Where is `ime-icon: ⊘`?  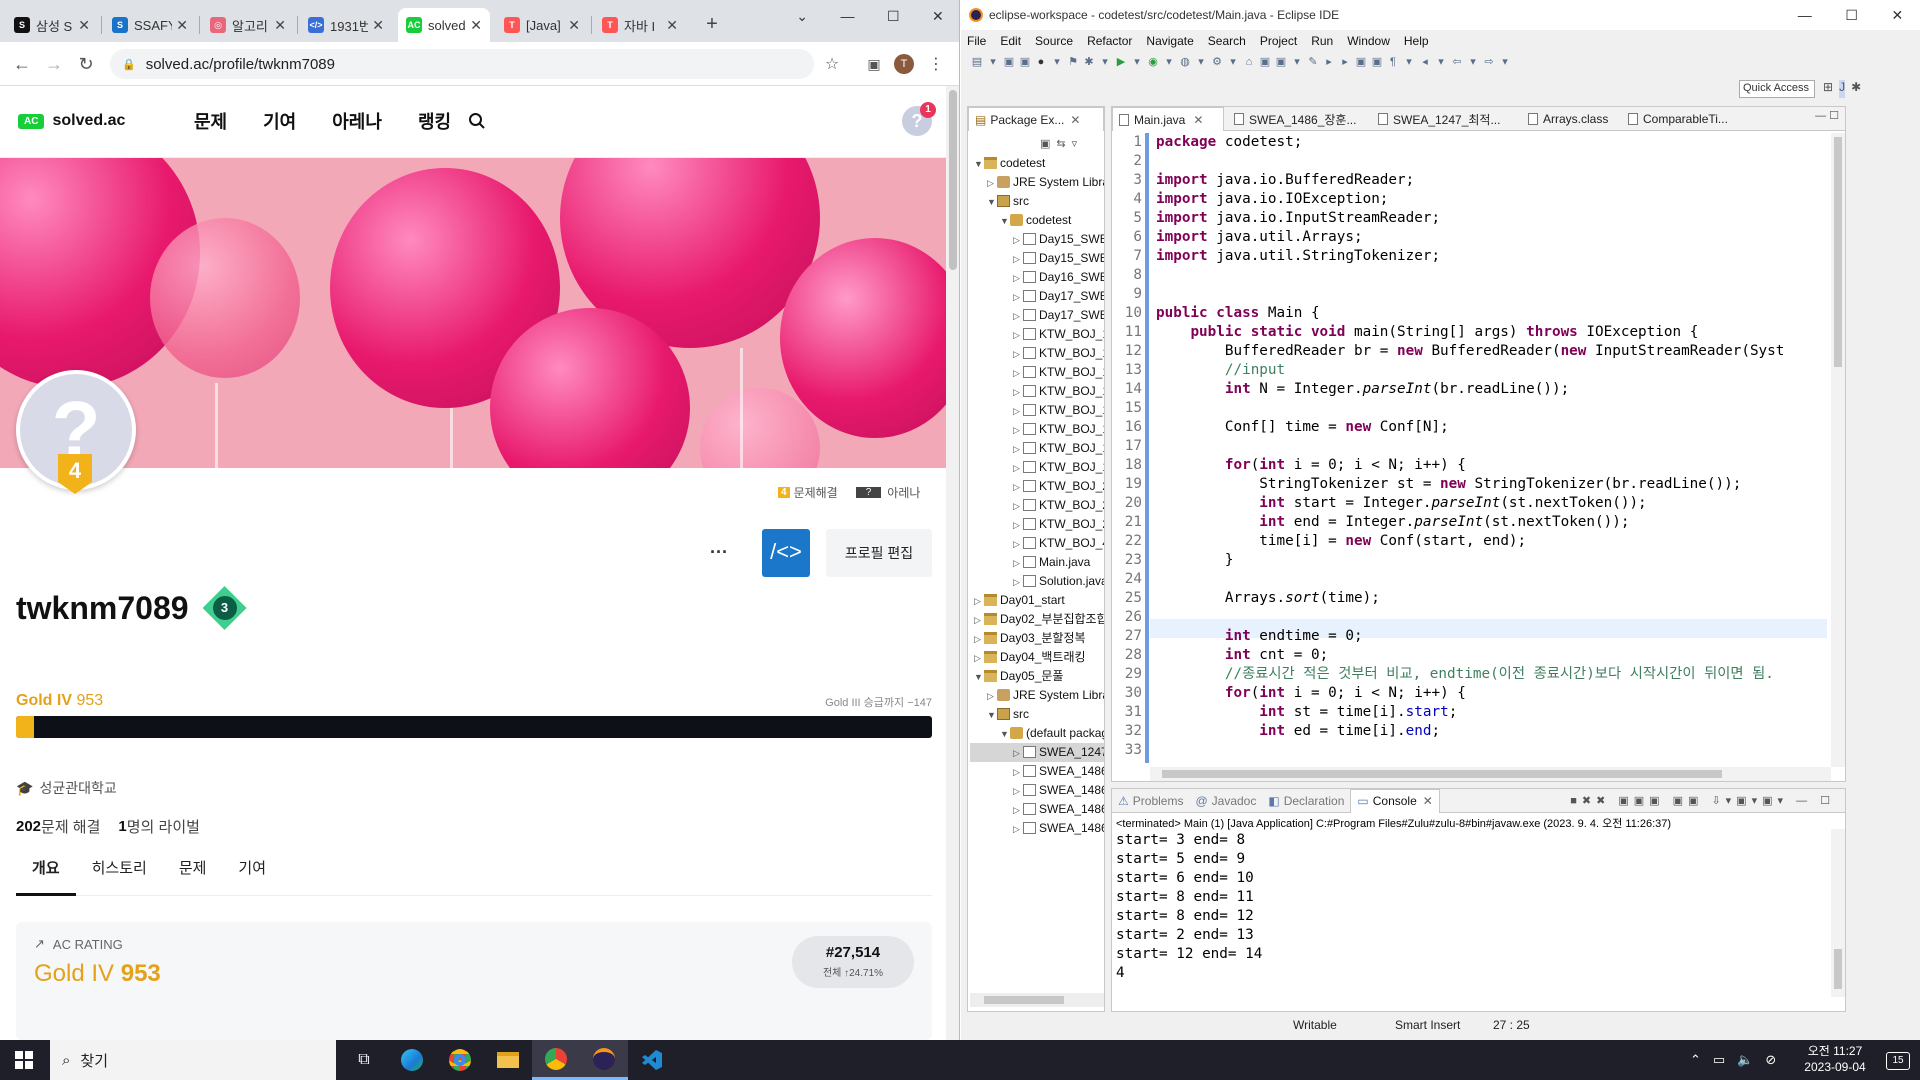
ime-icon: ⊘ is located at coordinates (1770, 1060).